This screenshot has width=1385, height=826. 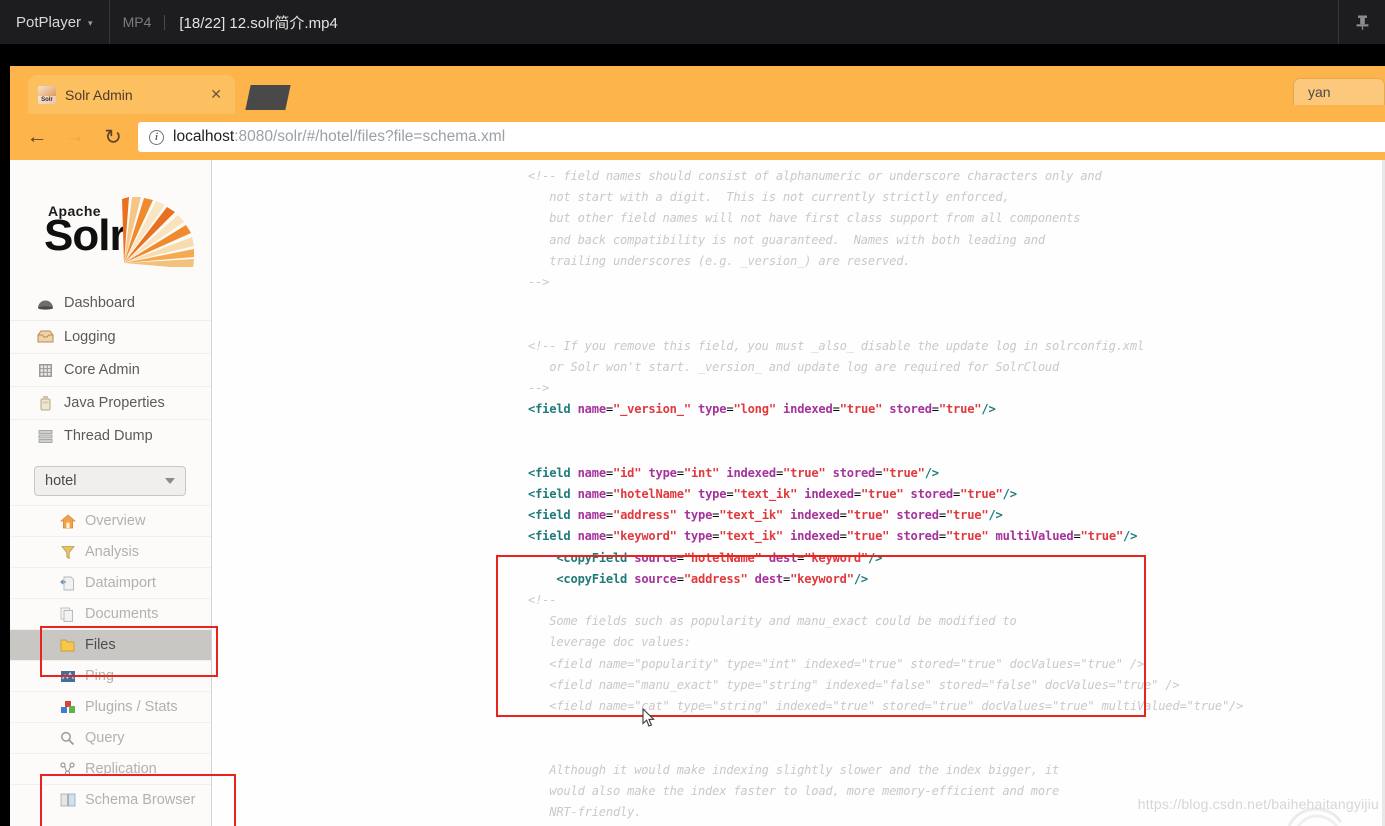 What do you see at coordinates (67, 614) in the screenshot?
I see `documents-icon` at bounding box center [67, 614].